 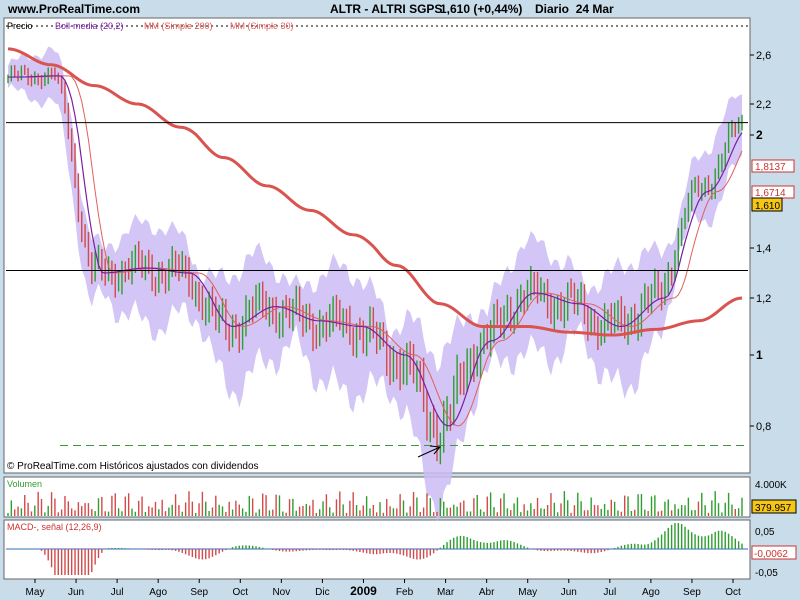 I want to click on y-tick-label: 1,2, so click(x=763, y=299).